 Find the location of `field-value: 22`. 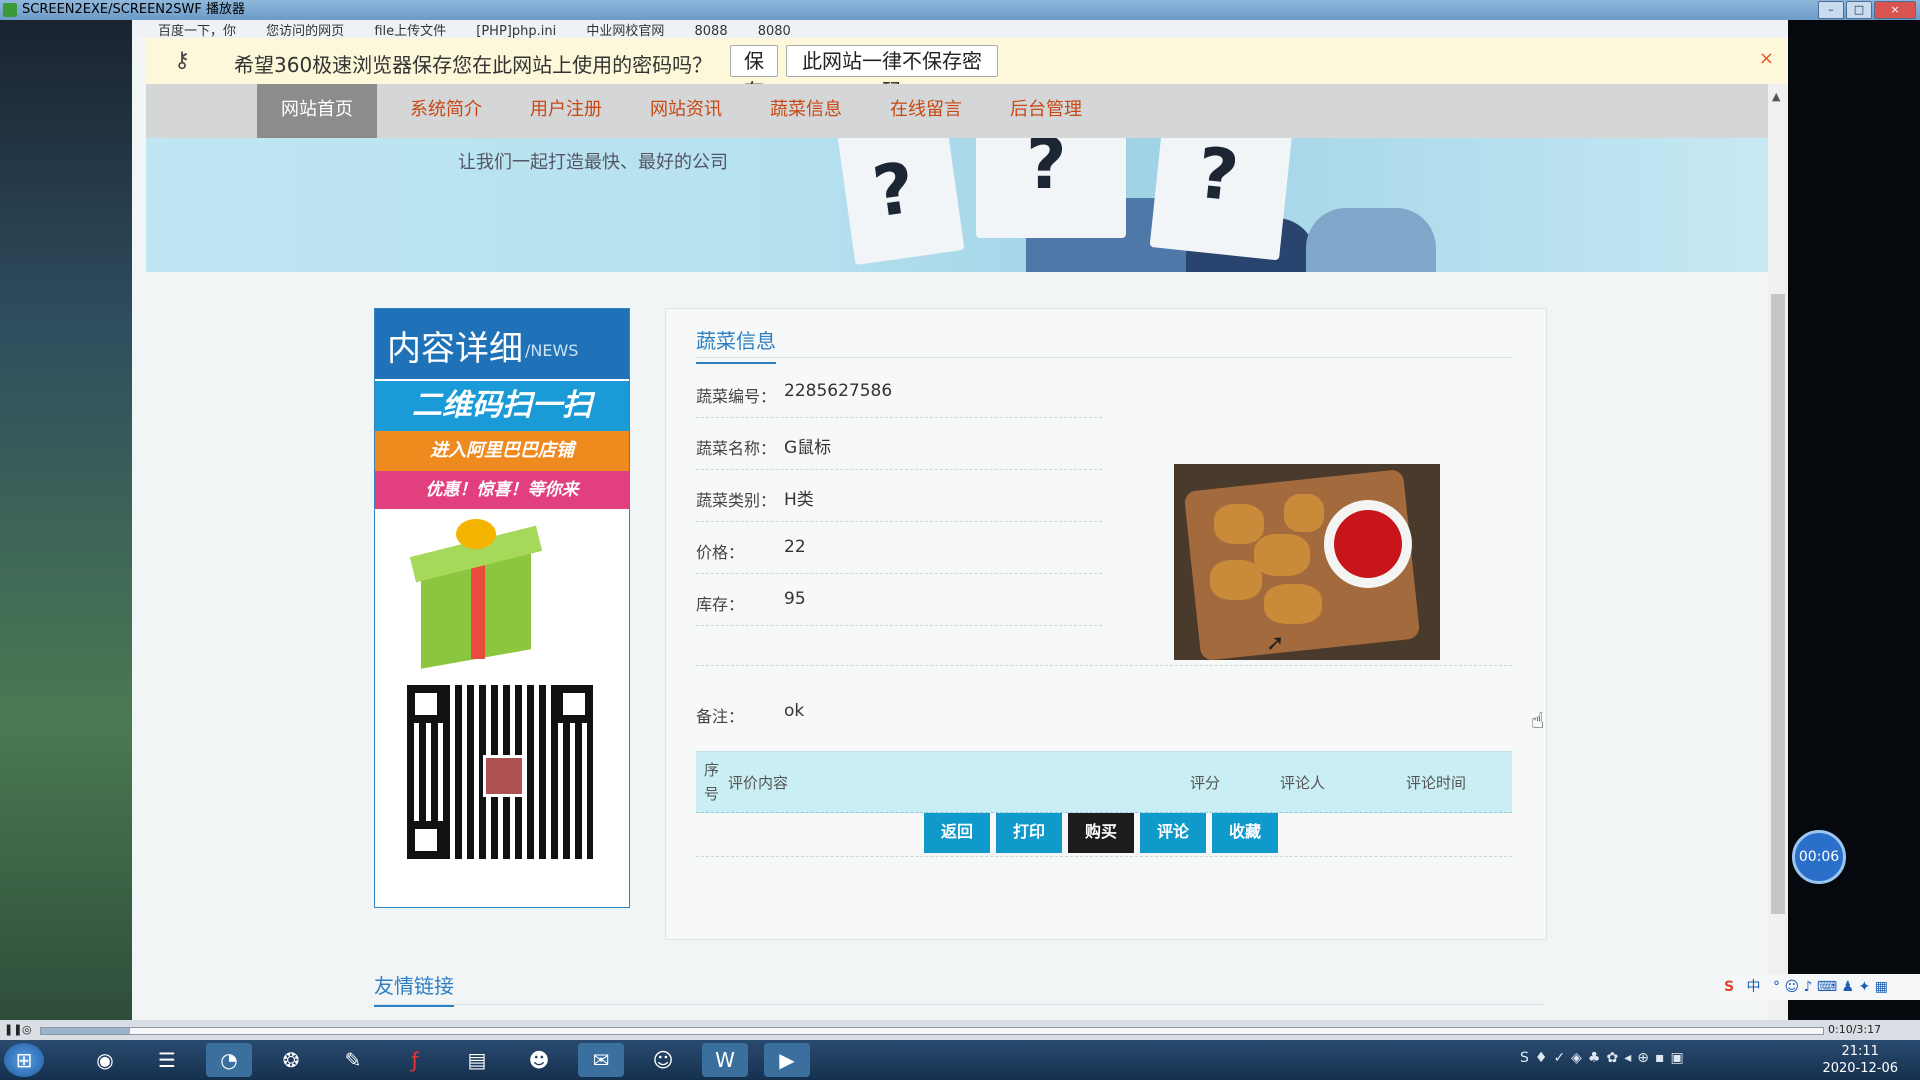

field-value: 22 is located at coordinates (795, 547).